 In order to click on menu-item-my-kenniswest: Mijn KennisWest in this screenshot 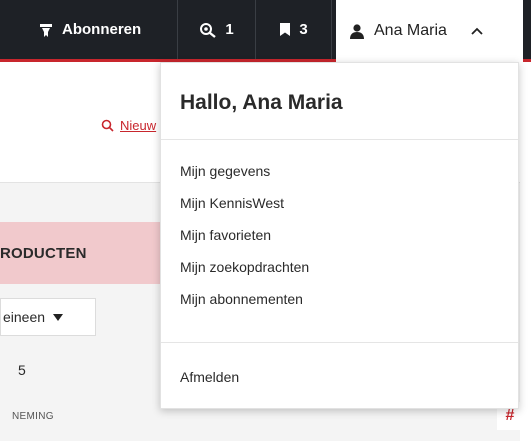, I will do `click(244, 209)`.